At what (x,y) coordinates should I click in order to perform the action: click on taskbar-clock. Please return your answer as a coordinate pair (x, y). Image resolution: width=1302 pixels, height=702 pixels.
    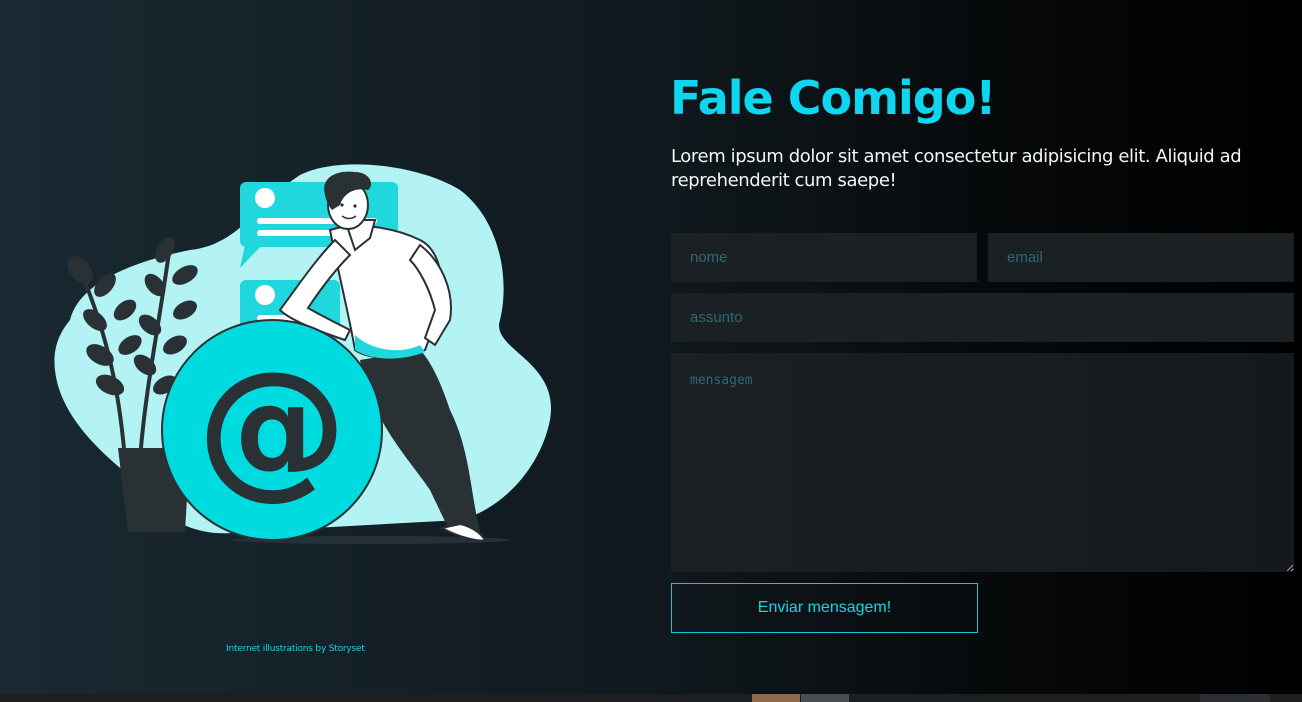
    Looking at the image, I should click on (1235, 698).